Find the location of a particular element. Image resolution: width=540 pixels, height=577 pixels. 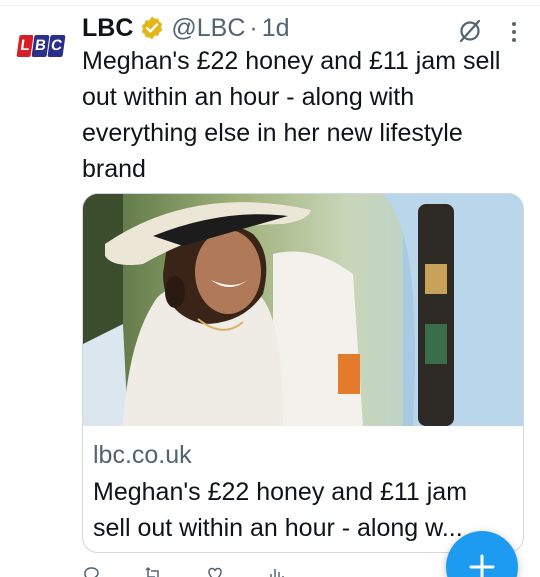

views-icon is located at coordinates (277, 573).